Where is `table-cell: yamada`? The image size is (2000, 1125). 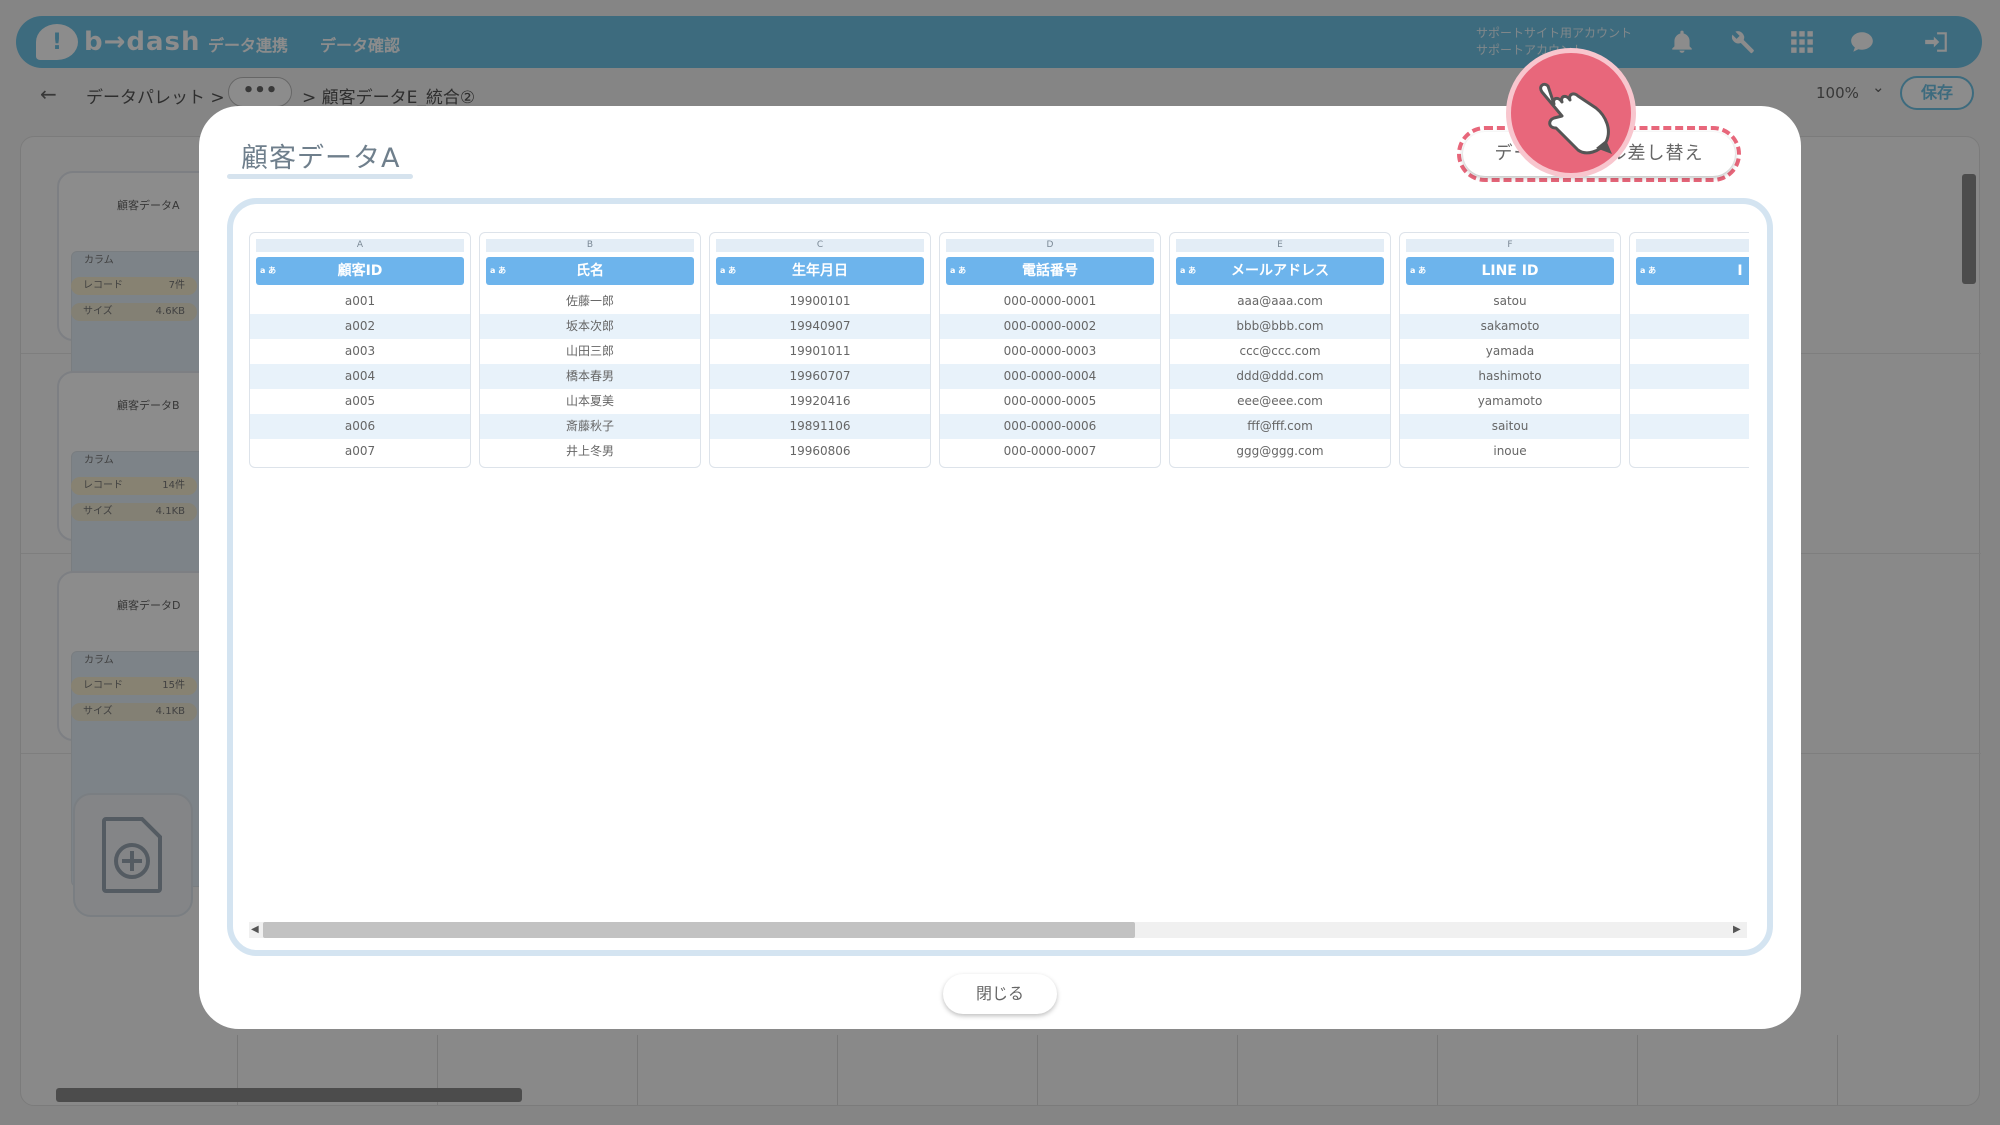
table-cell: yamada is located at coordinates (1510, 351).